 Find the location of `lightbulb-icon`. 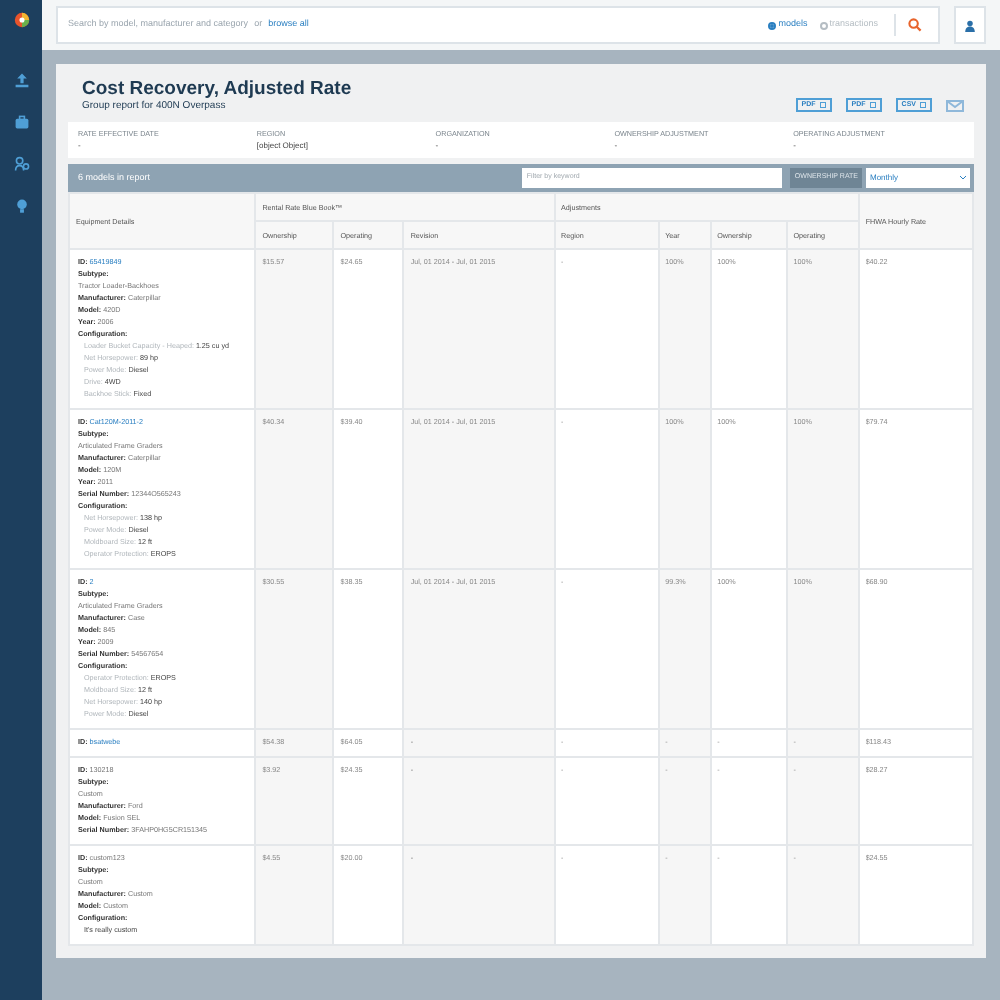

lightbulb-icon is located at coordinates (21, 206).